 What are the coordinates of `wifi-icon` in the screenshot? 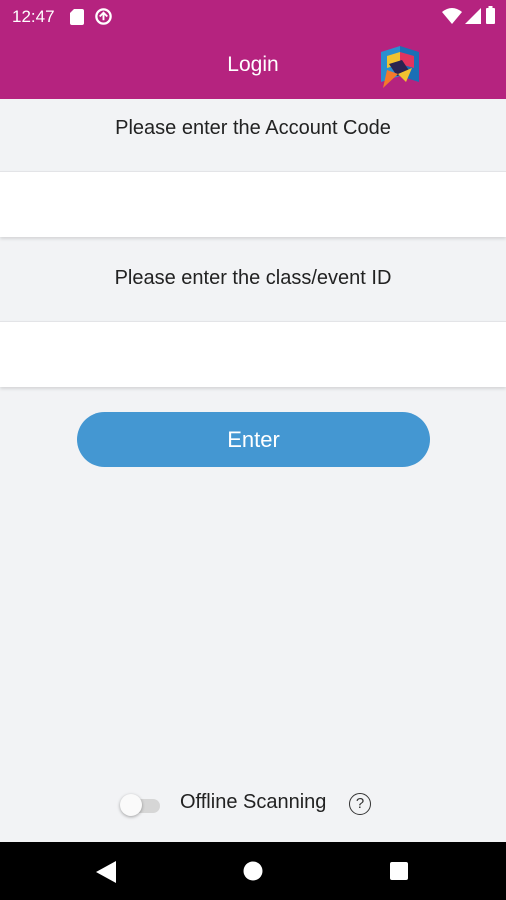 It's located at (452, 16).